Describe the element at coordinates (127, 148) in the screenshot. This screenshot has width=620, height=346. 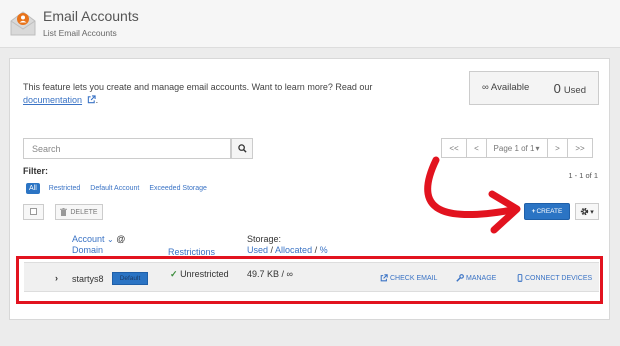
I see `search-input` at that location.